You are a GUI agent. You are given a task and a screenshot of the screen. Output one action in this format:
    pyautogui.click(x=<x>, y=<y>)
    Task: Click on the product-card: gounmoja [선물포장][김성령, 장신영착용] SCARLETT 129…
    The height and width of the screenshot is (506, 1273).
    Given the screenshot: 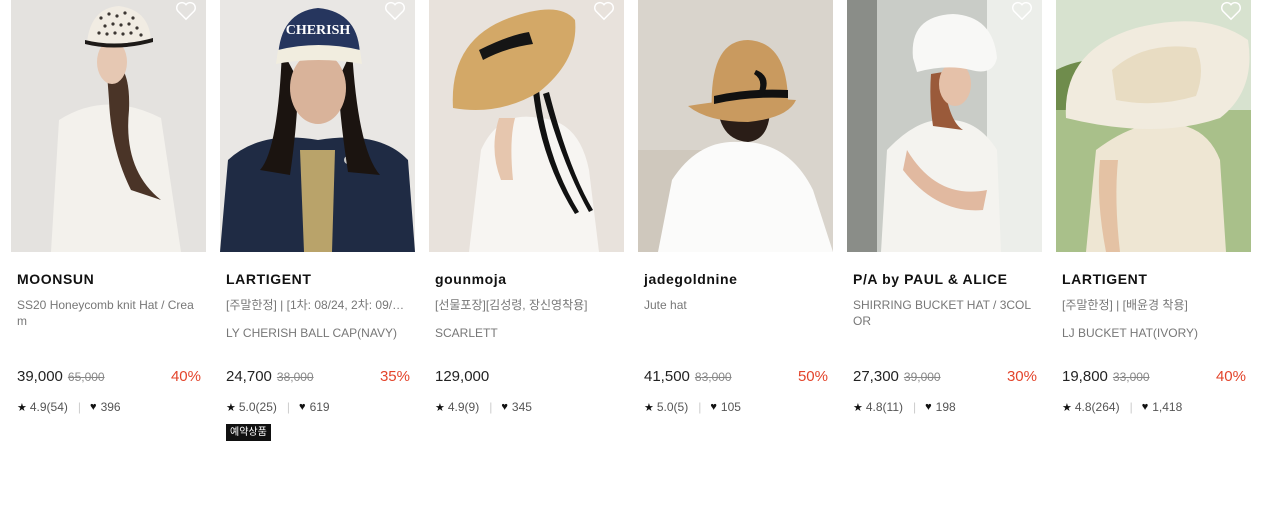 What is the action you would take?
    pyautogui.click(x=526, y=220)
    